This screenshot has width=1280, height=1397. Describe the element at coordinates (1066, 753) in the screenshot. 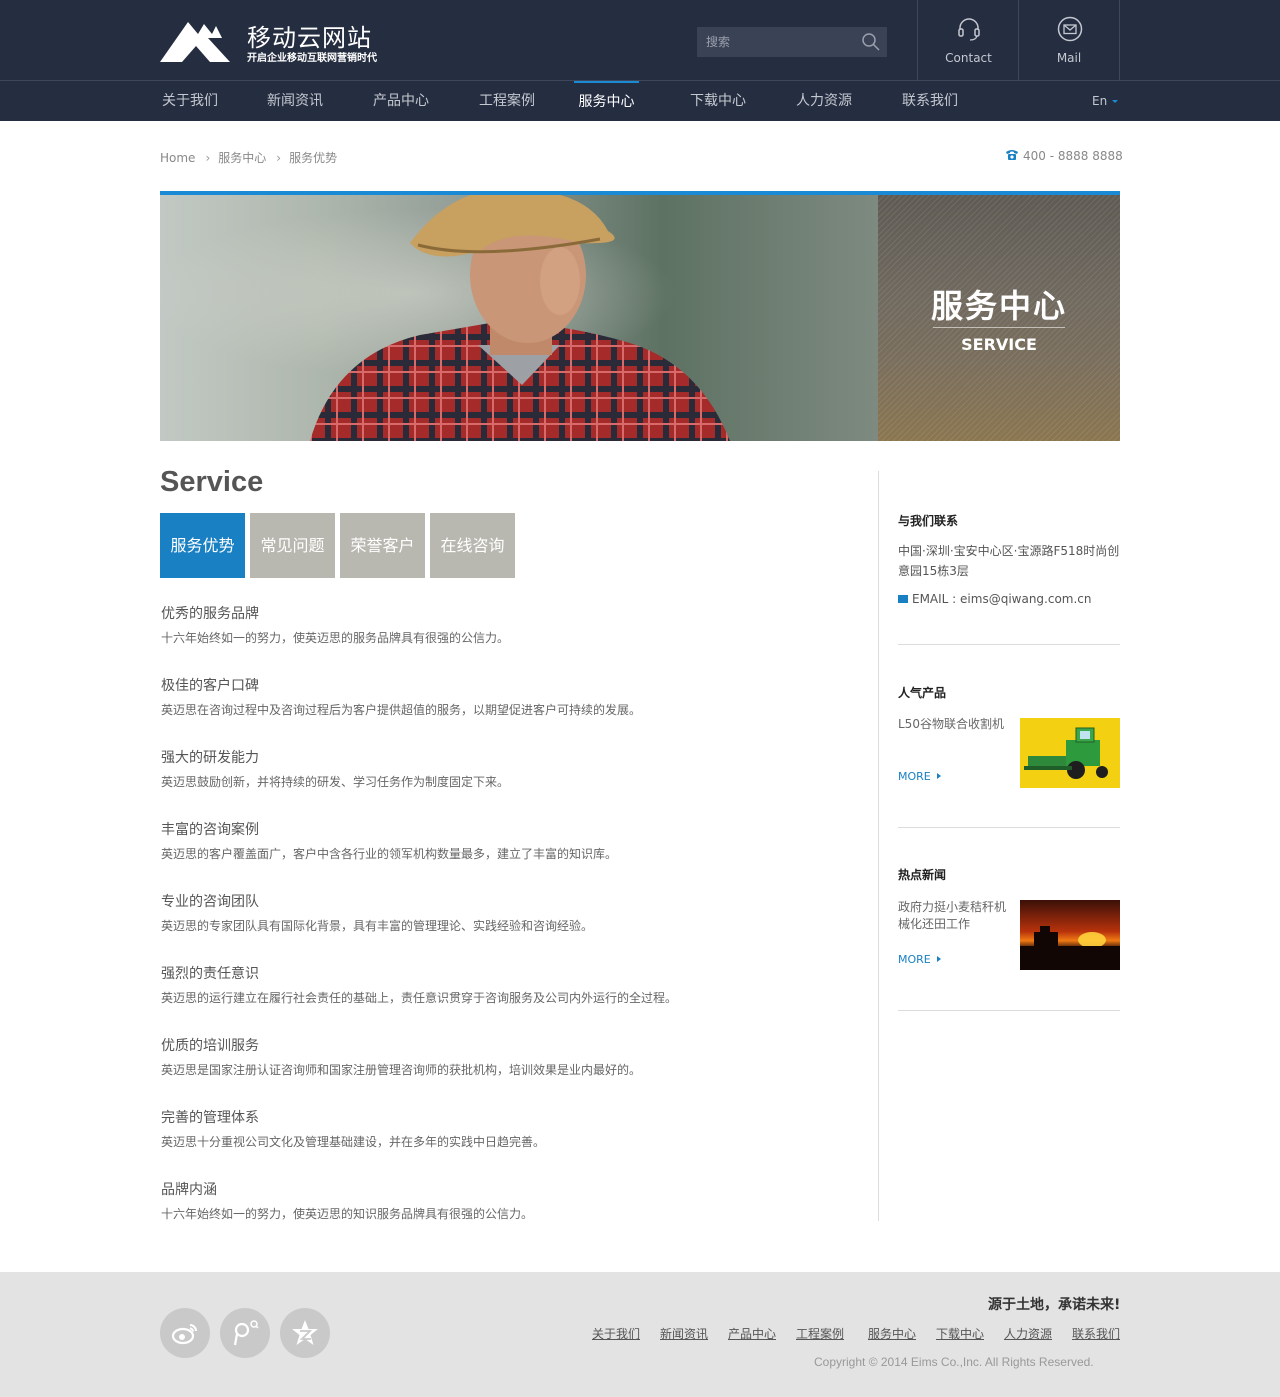

I see `harvester-image` at that location.